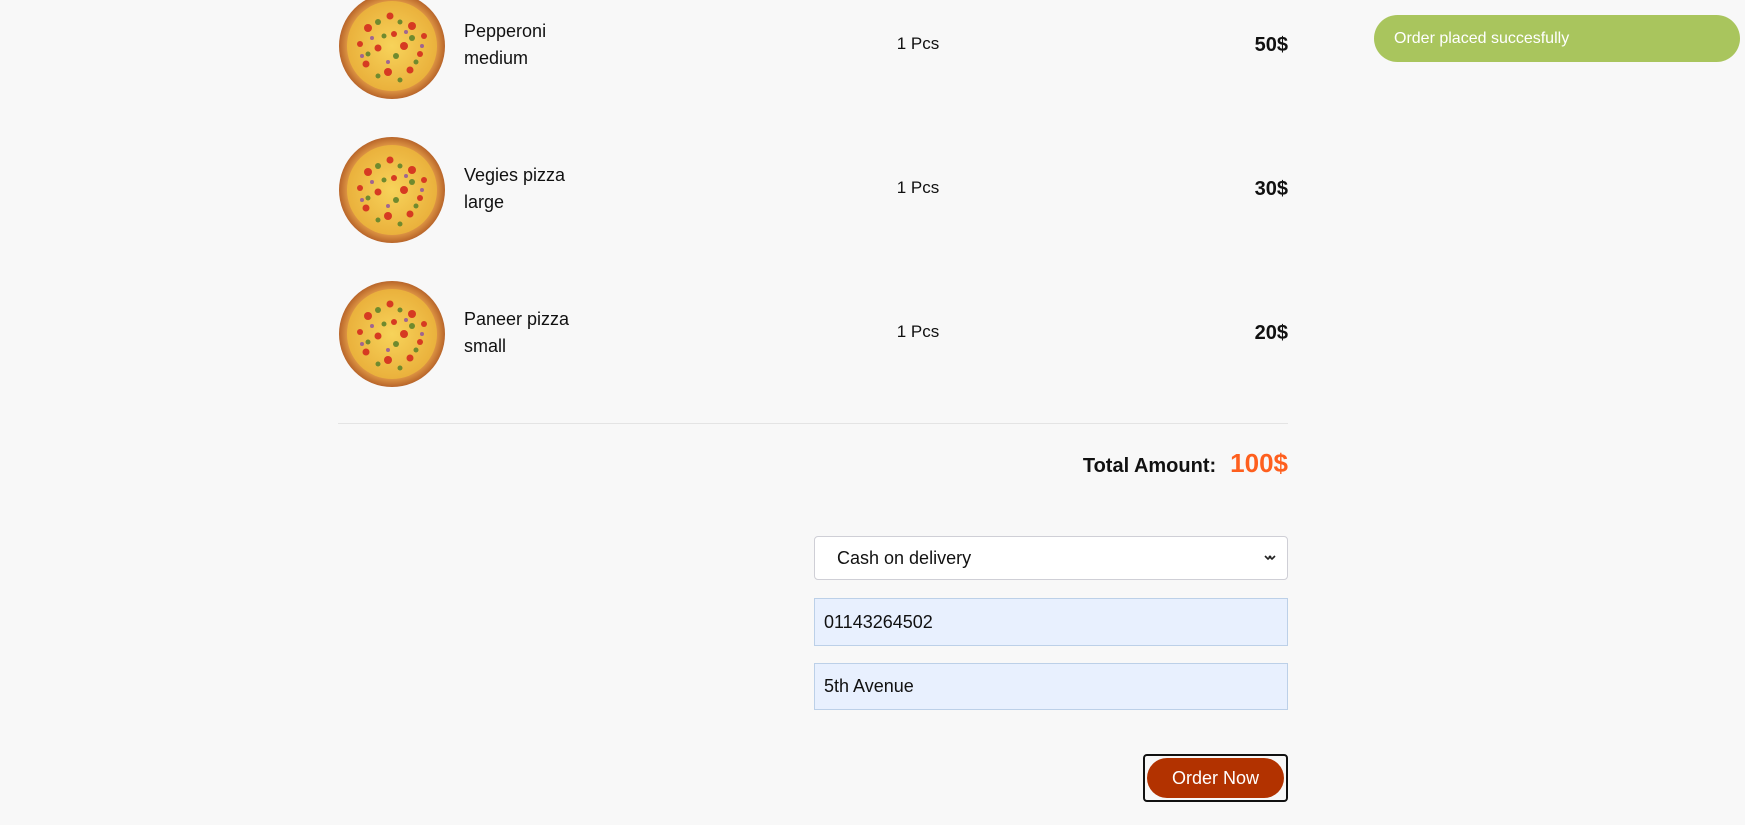 The image size is (1745, 825). I want to click on total-value: 100$, so click(1259, 463).